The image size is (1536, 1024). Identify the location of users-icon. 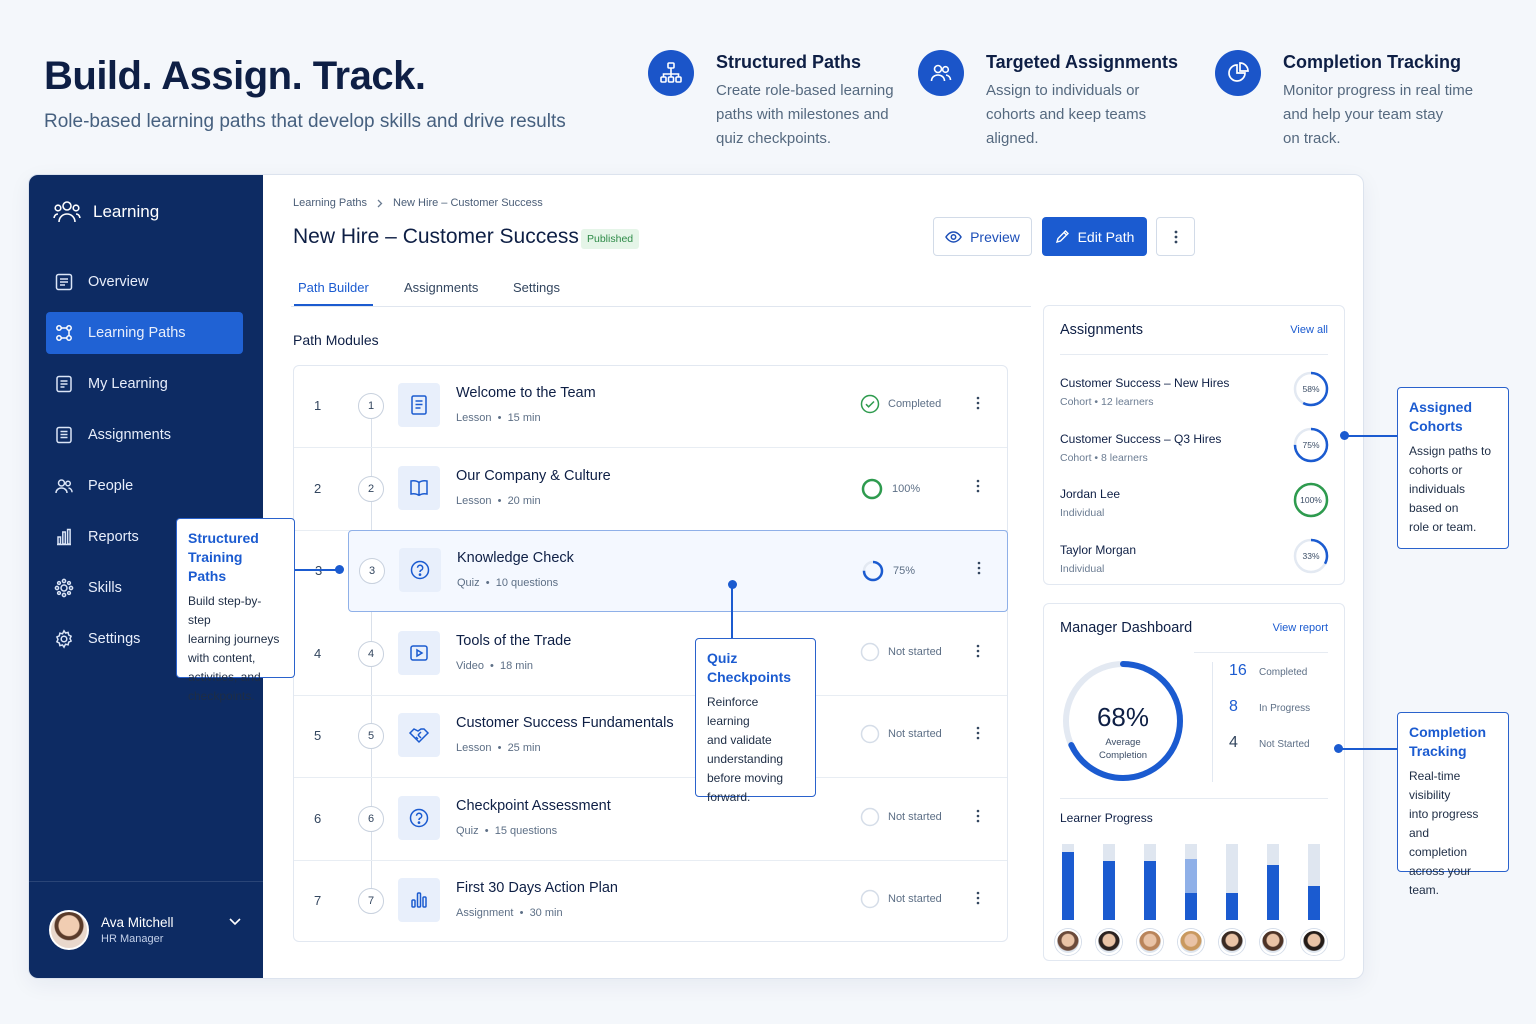
(941, 73).